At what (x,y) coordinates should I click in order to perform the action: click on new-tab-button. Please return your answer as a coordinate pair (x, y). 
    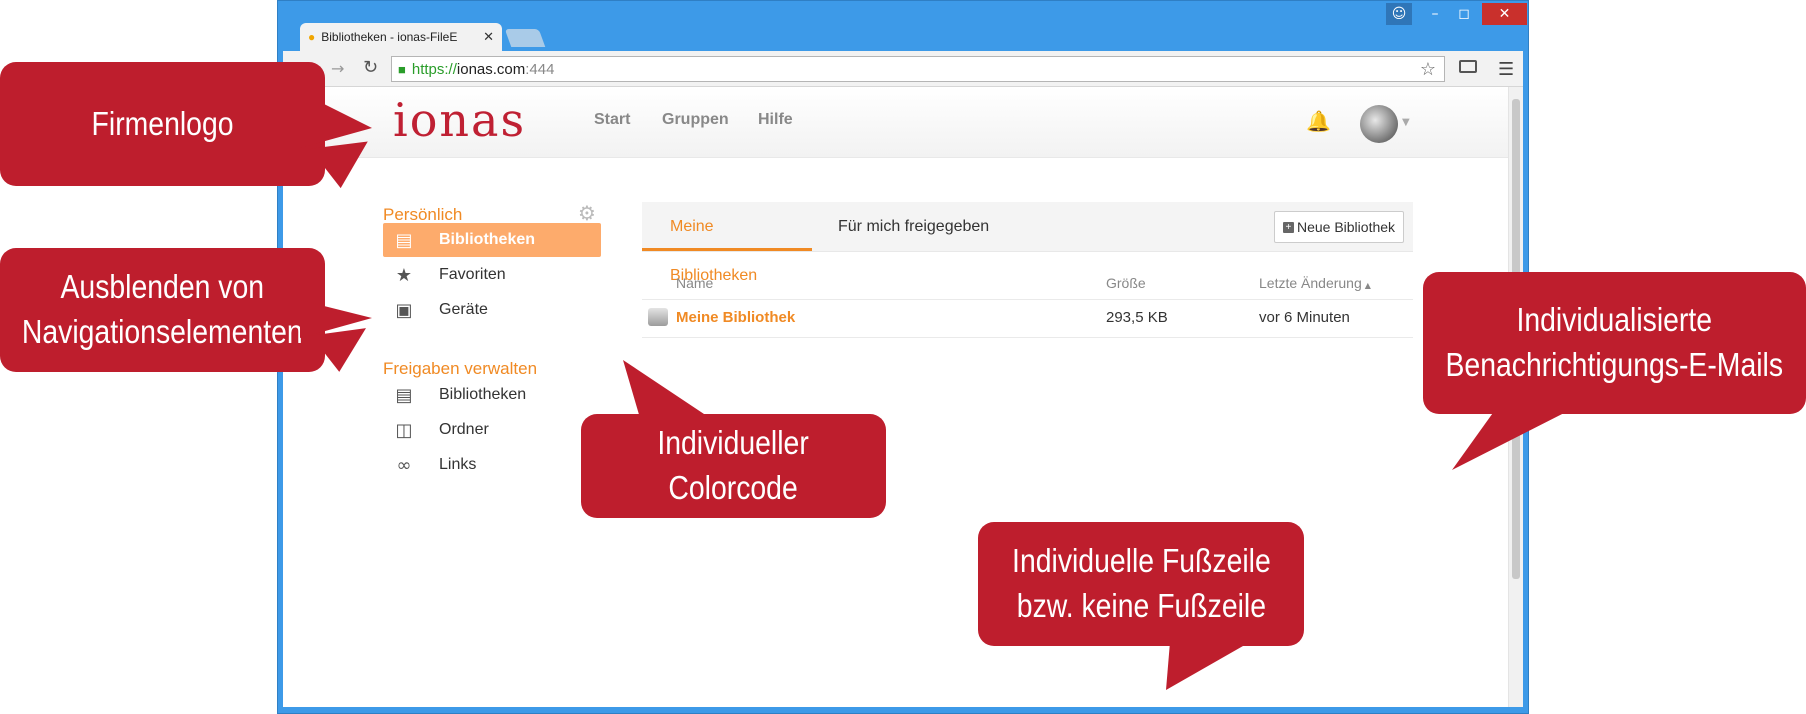
    Looking at the image, I should click on (525, 38).